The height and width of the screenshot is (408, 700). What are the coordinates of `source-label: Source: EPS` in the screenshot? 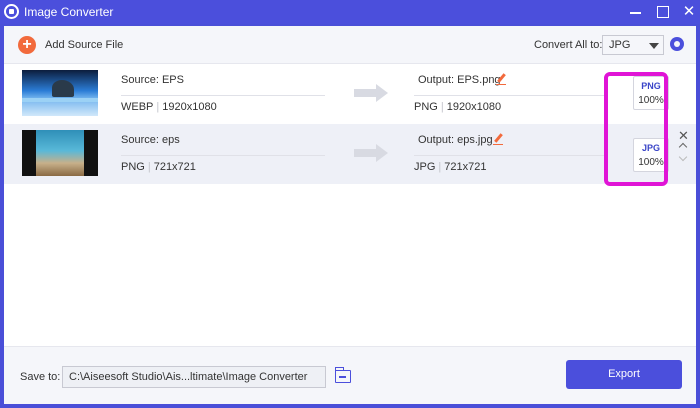 It's located at (152, 80).